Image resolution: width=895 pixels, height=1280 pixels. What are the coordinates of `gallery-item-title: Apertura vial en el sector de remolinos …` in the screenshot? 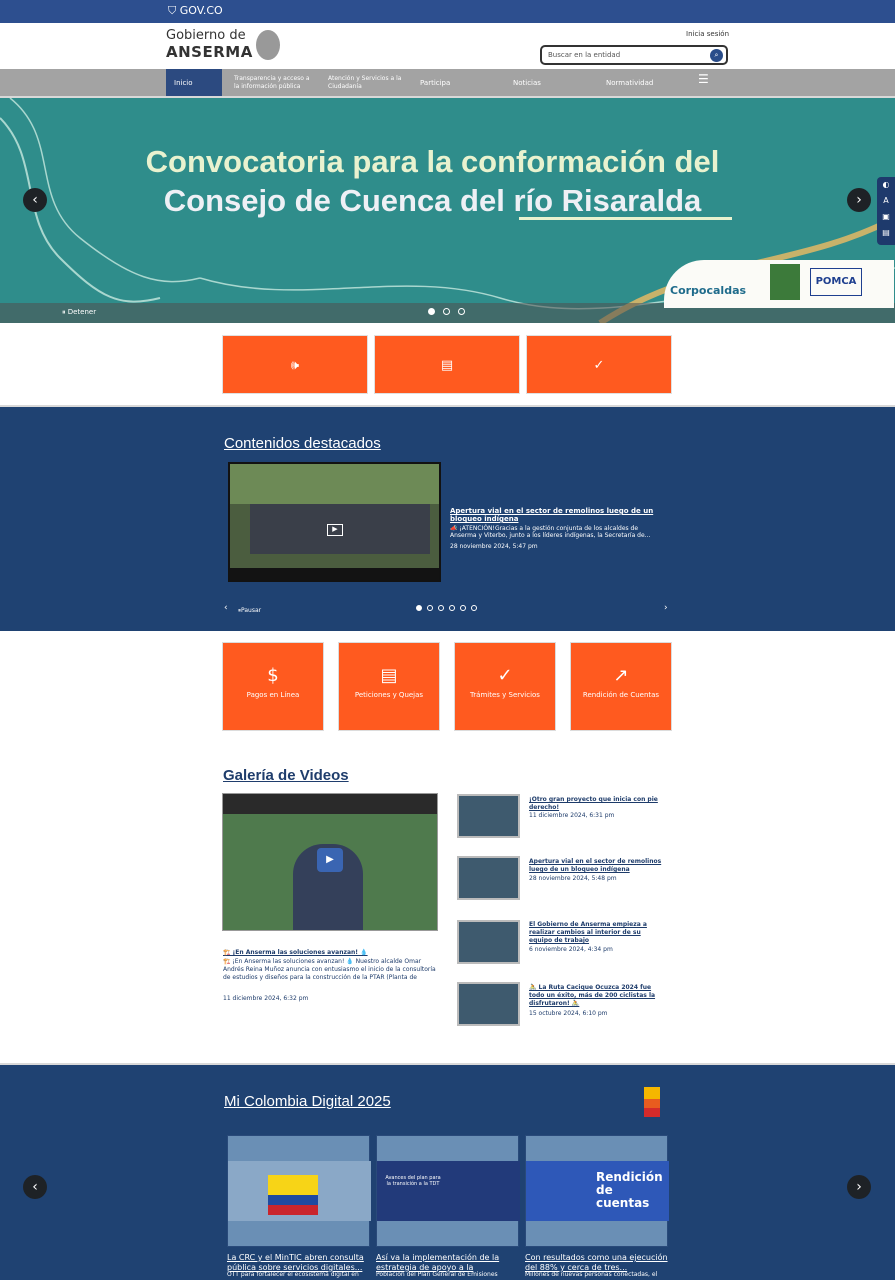 It's located at (596, 866).